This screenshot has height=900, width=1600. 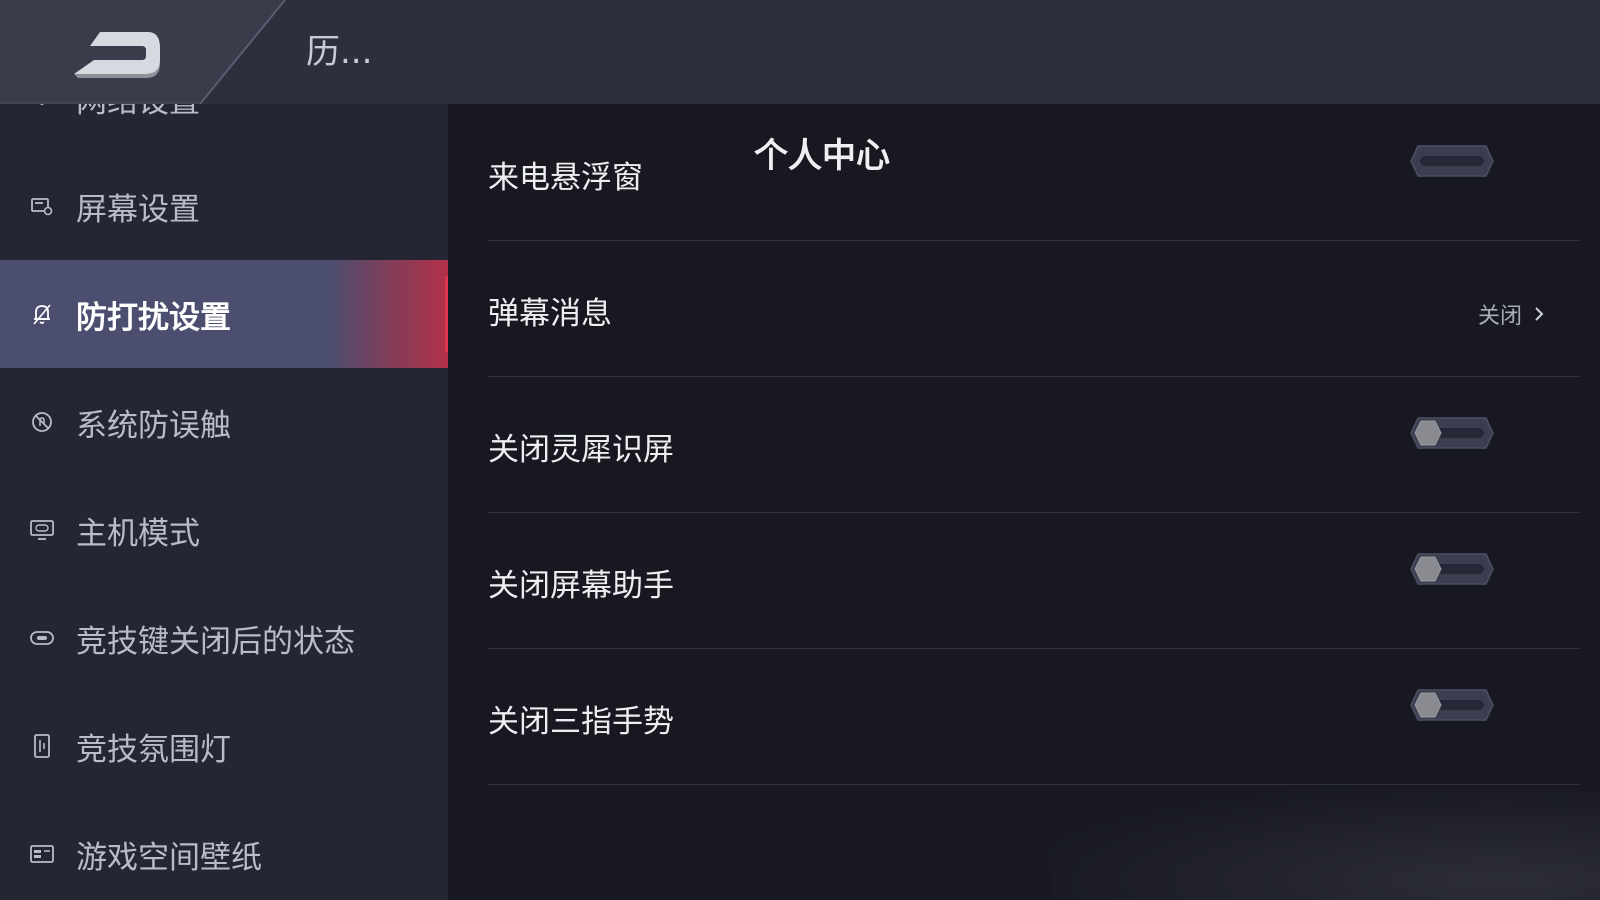 I want to click on wallpaper-icon, so click(x=42, y=854).